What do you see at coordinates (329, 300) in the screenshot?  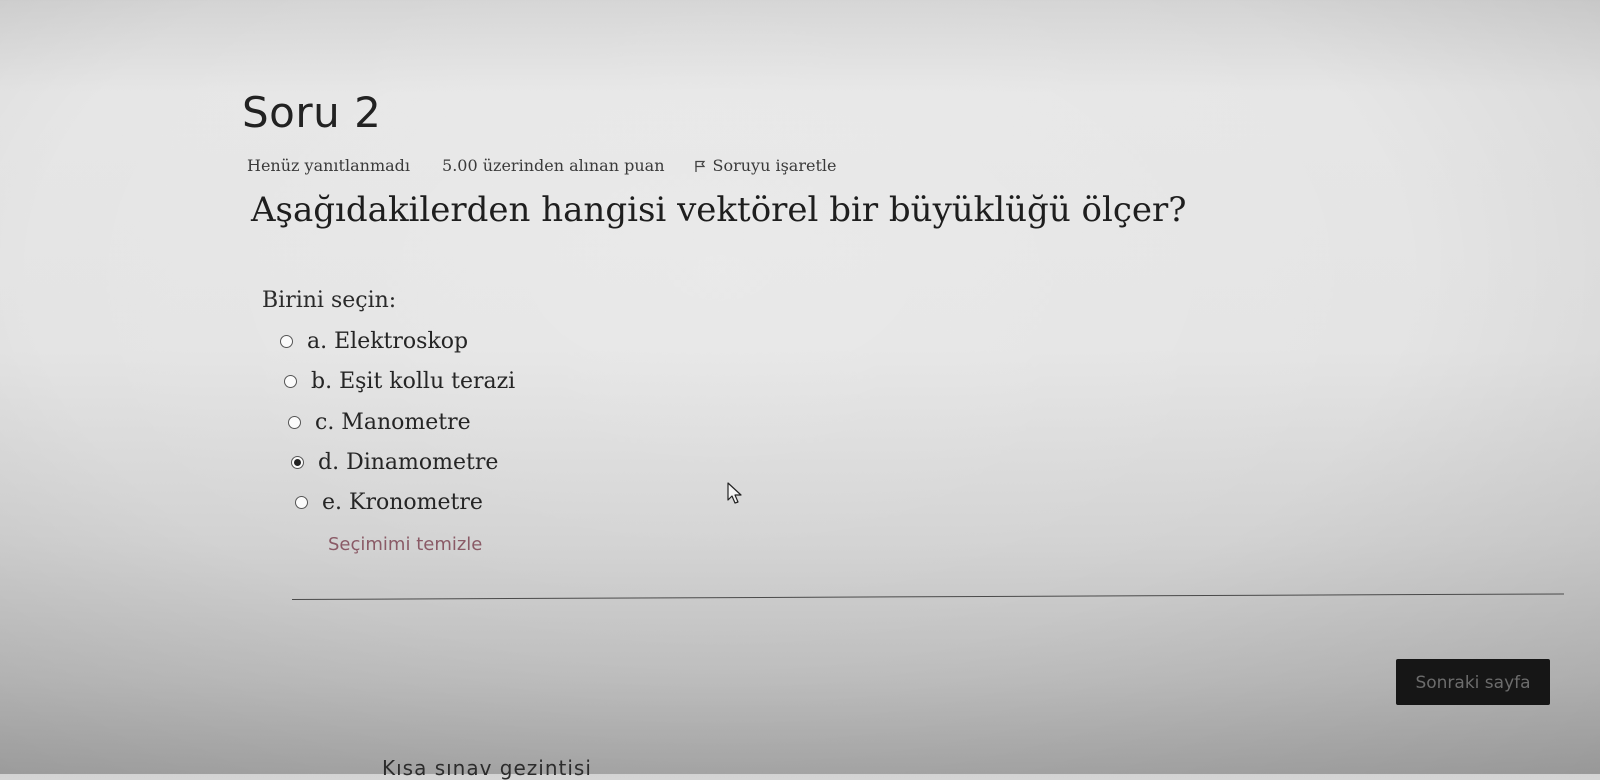 I see `answer-prompt: Birini seçin:` at bounding box center [329, 300].